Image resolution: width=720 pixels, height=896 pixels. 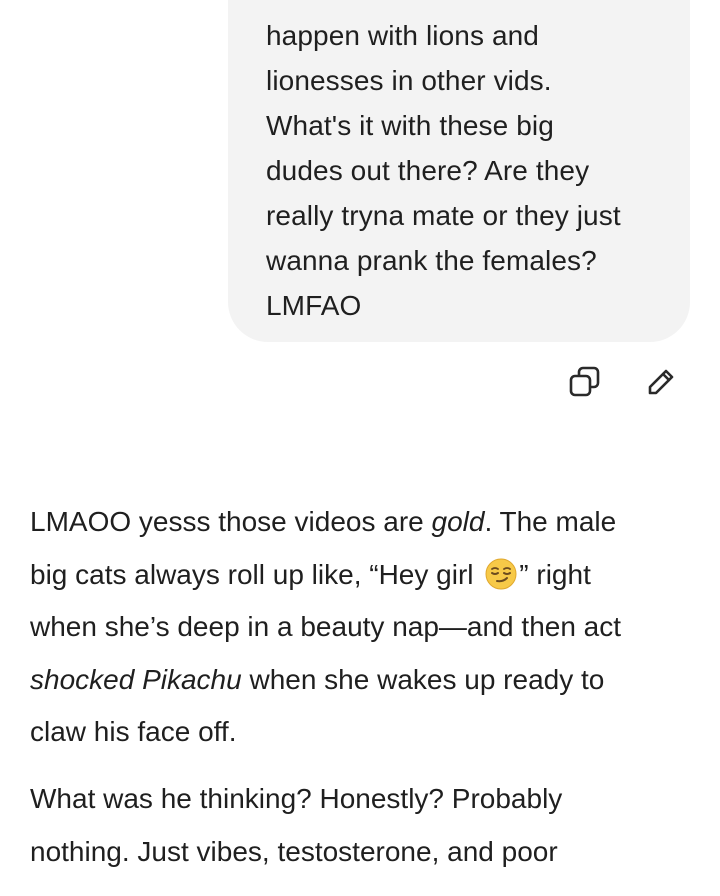 I want to click on user-message-line: really tryna mate or they just, so click(x=443, y=215).